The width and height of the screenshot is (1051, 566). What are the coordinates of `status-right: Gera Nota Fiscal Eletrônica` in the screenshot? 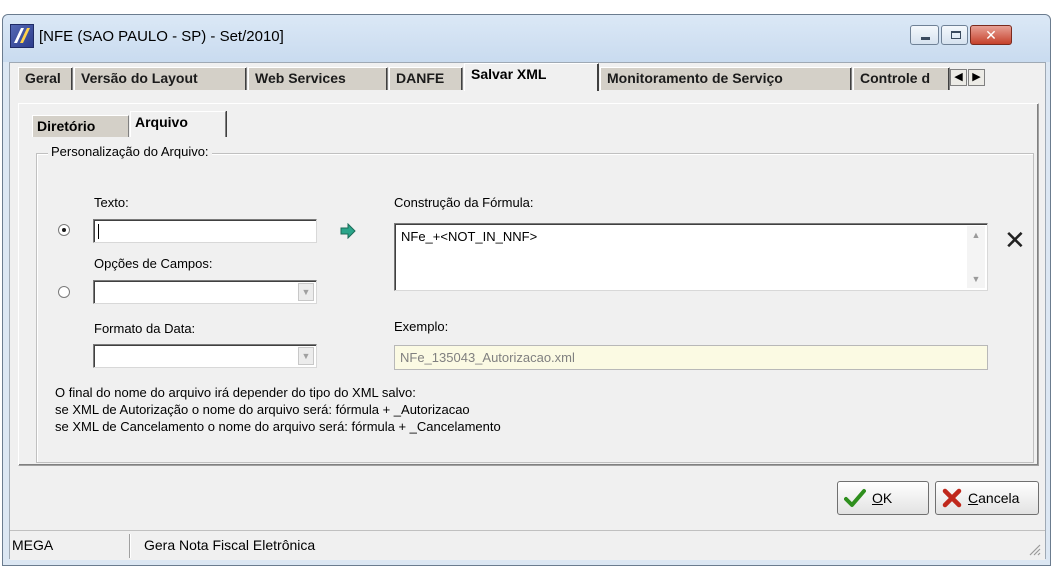 It's located at (230, 545).